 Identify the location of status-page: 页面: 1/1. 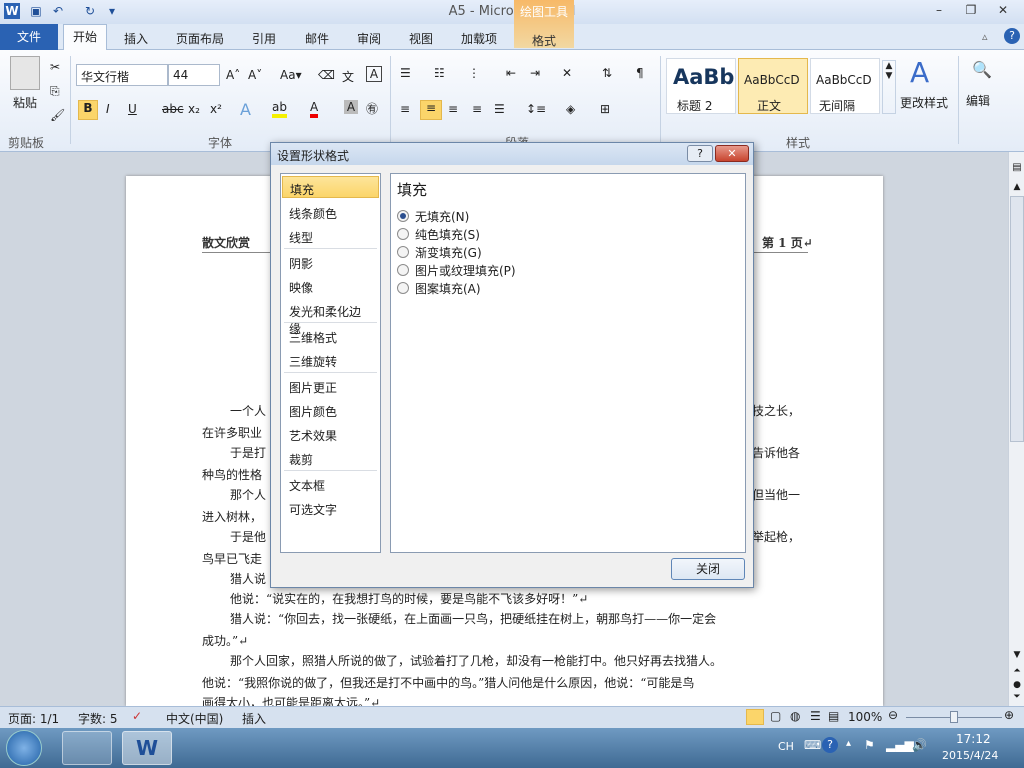
(33, 718).